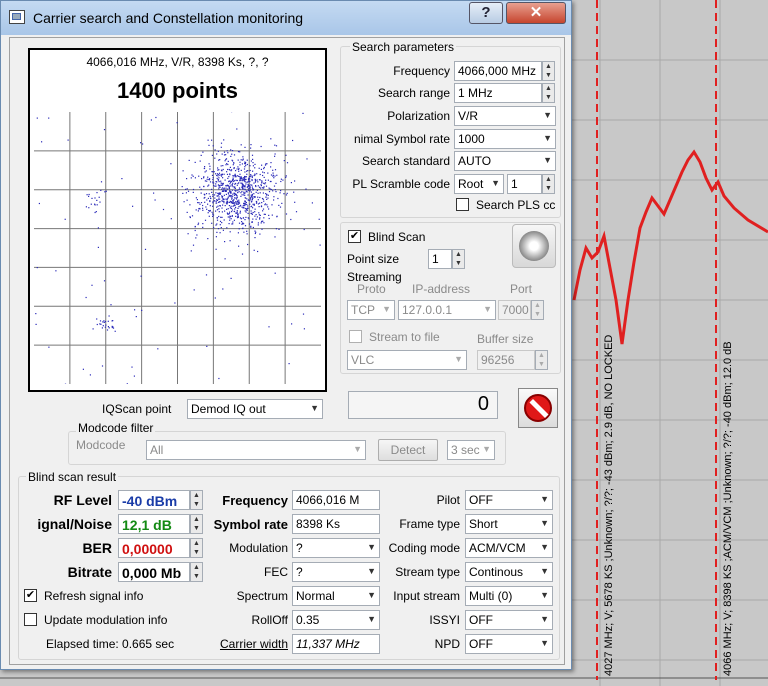 The image size is (768, 686). Describe the element at coordinates (354, 236) in the screenshot. I see `blind-scan-checkbox: ✔` at that location.